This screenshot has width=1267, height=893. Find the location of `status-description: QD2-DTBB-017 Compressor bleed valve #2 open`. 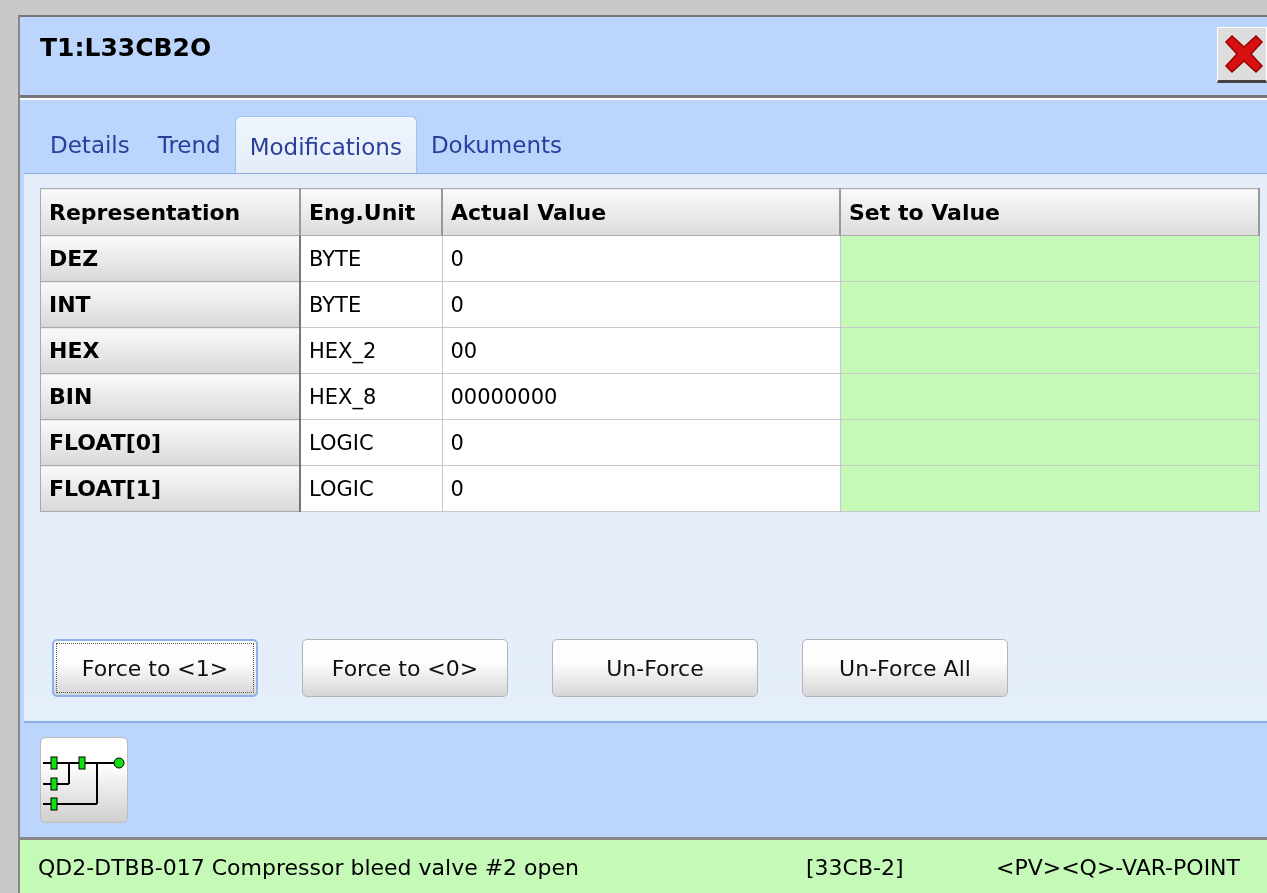

status-description: QD2-DTBB-017 Compressor bleed valve #2 open is located at coordinates (309, 867).